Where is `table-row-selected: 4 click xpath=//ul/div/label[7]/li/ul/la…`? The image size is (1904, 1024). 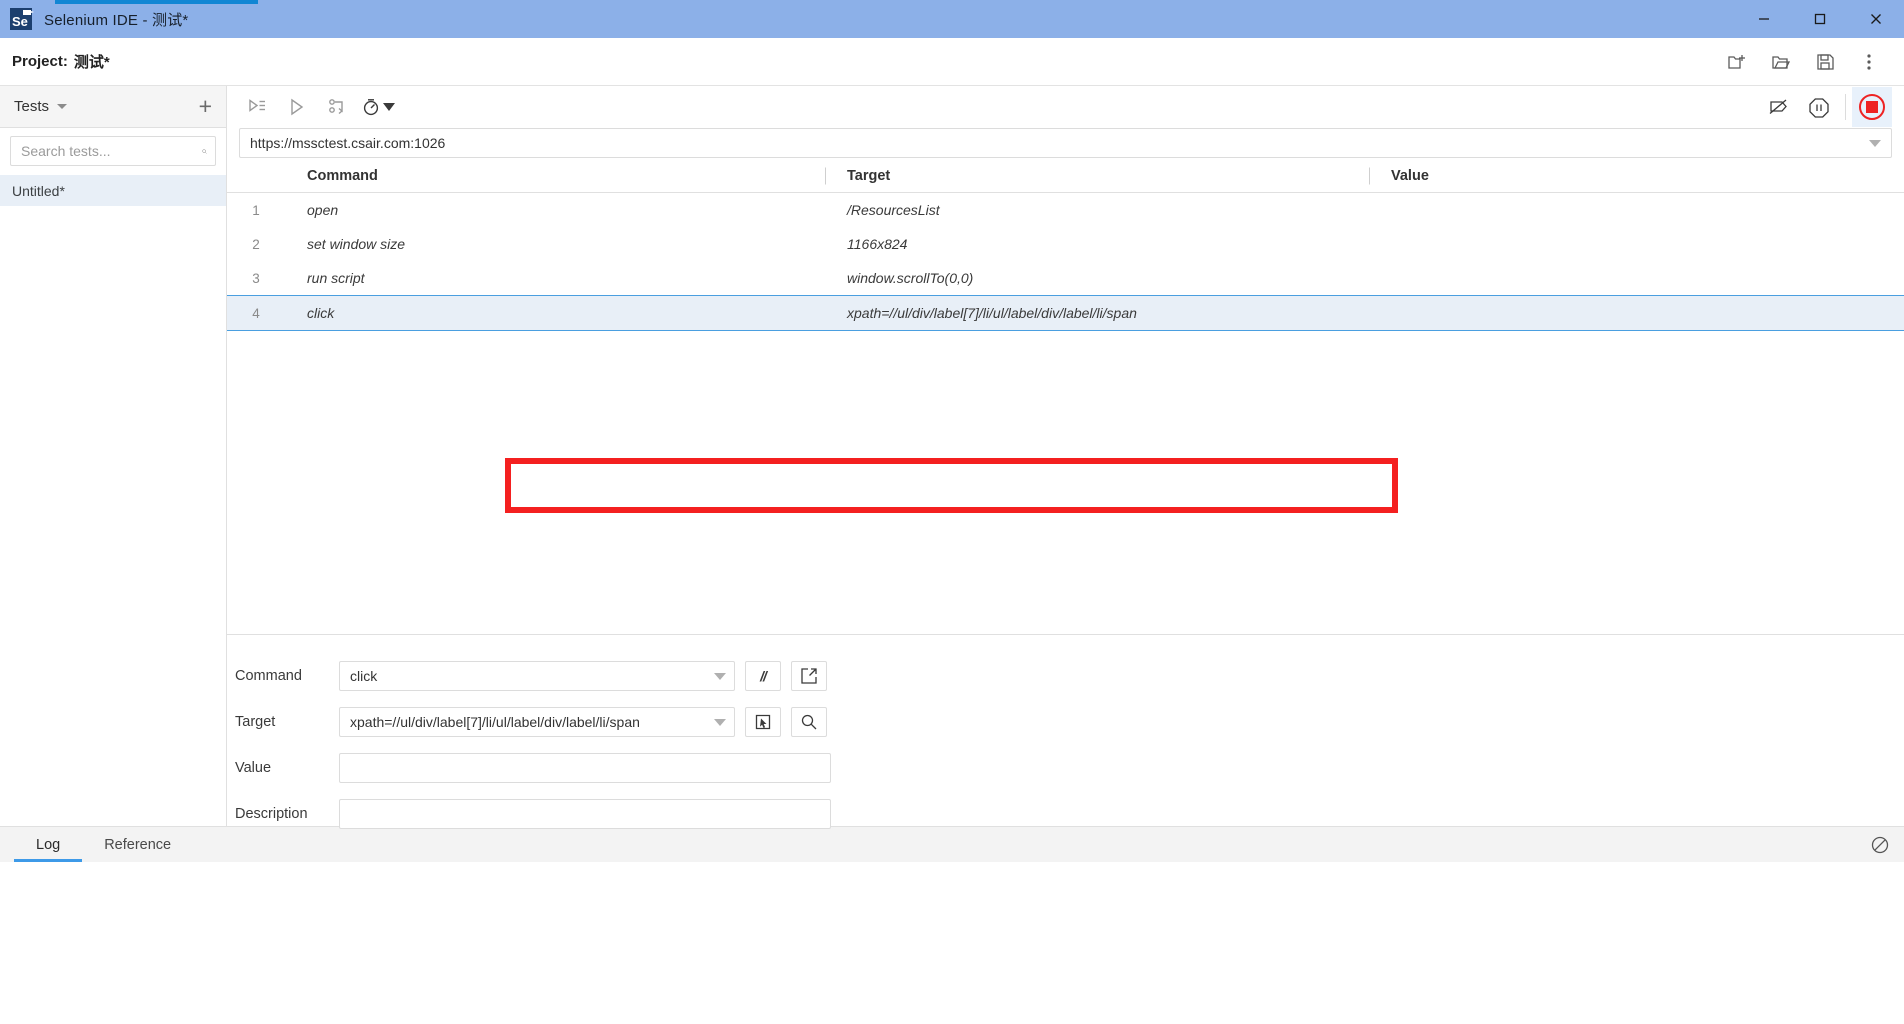
table-row-selected: 4 click xpath=//ul/div/label[7]/li/ul/la… is located at coordinates (1065, 313).